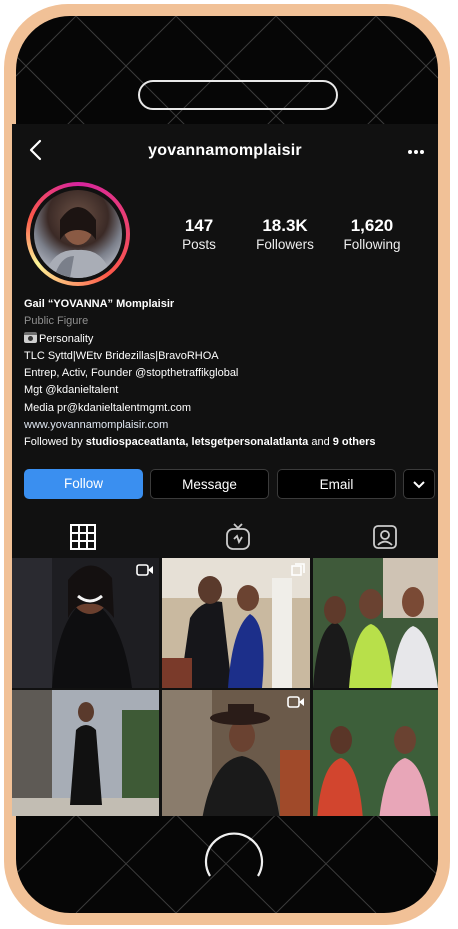  I want to click on followers-count: 18.3K, so click(285, 225).